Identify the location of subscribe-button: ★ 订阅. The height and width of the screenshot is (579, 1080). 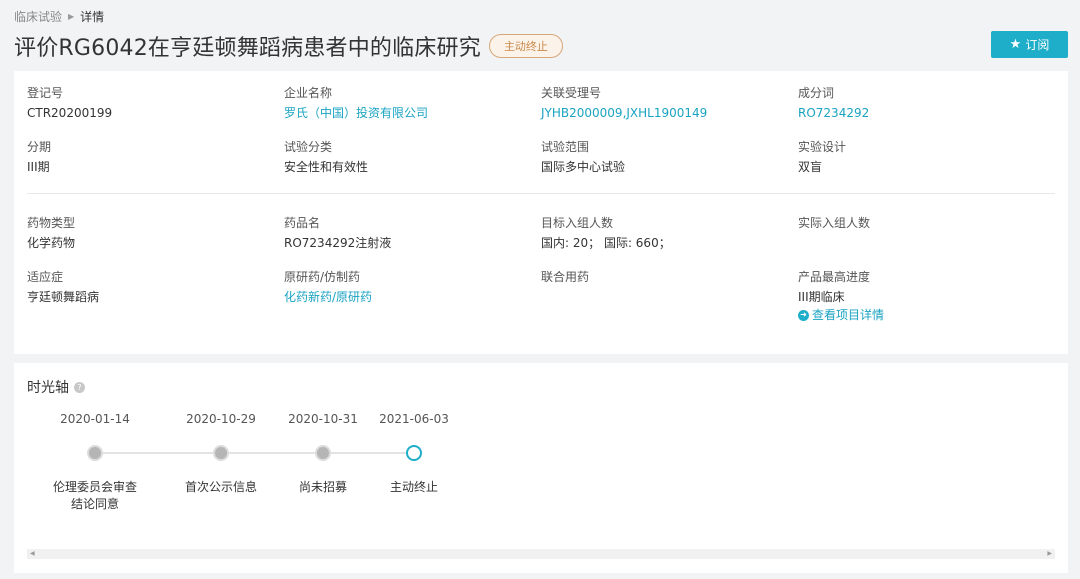
(1029, 44).